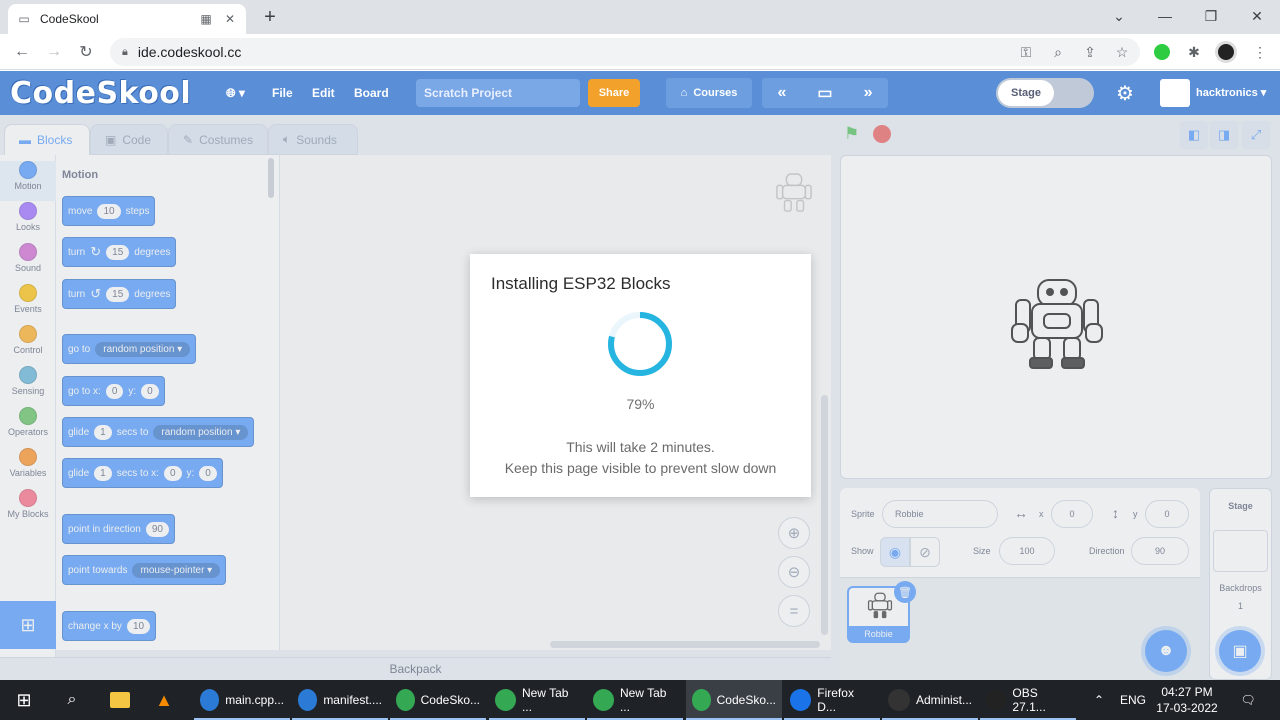 The width and height of the screenshot is (1280, 720). I want to click on graduation-cap-icon: ⌂, so click(684, 93).